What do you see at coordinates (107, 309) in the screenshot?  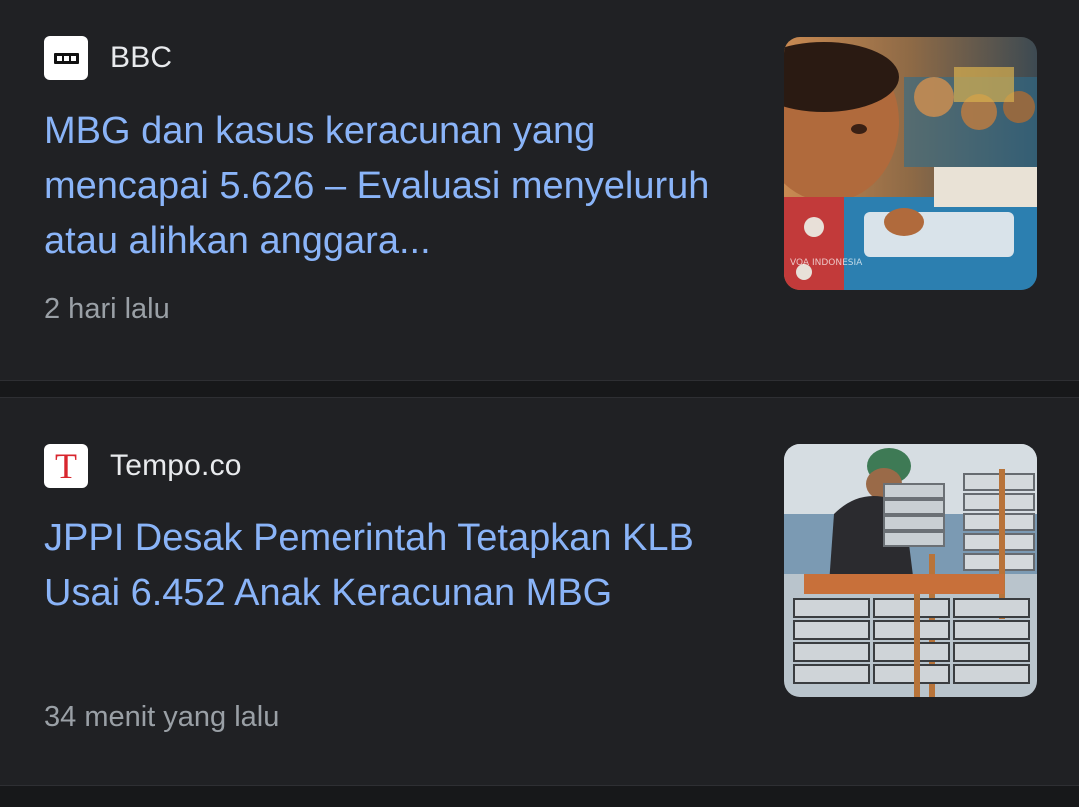 I see `article-time: 2 hari lalu` at bounding box center [107, 309].